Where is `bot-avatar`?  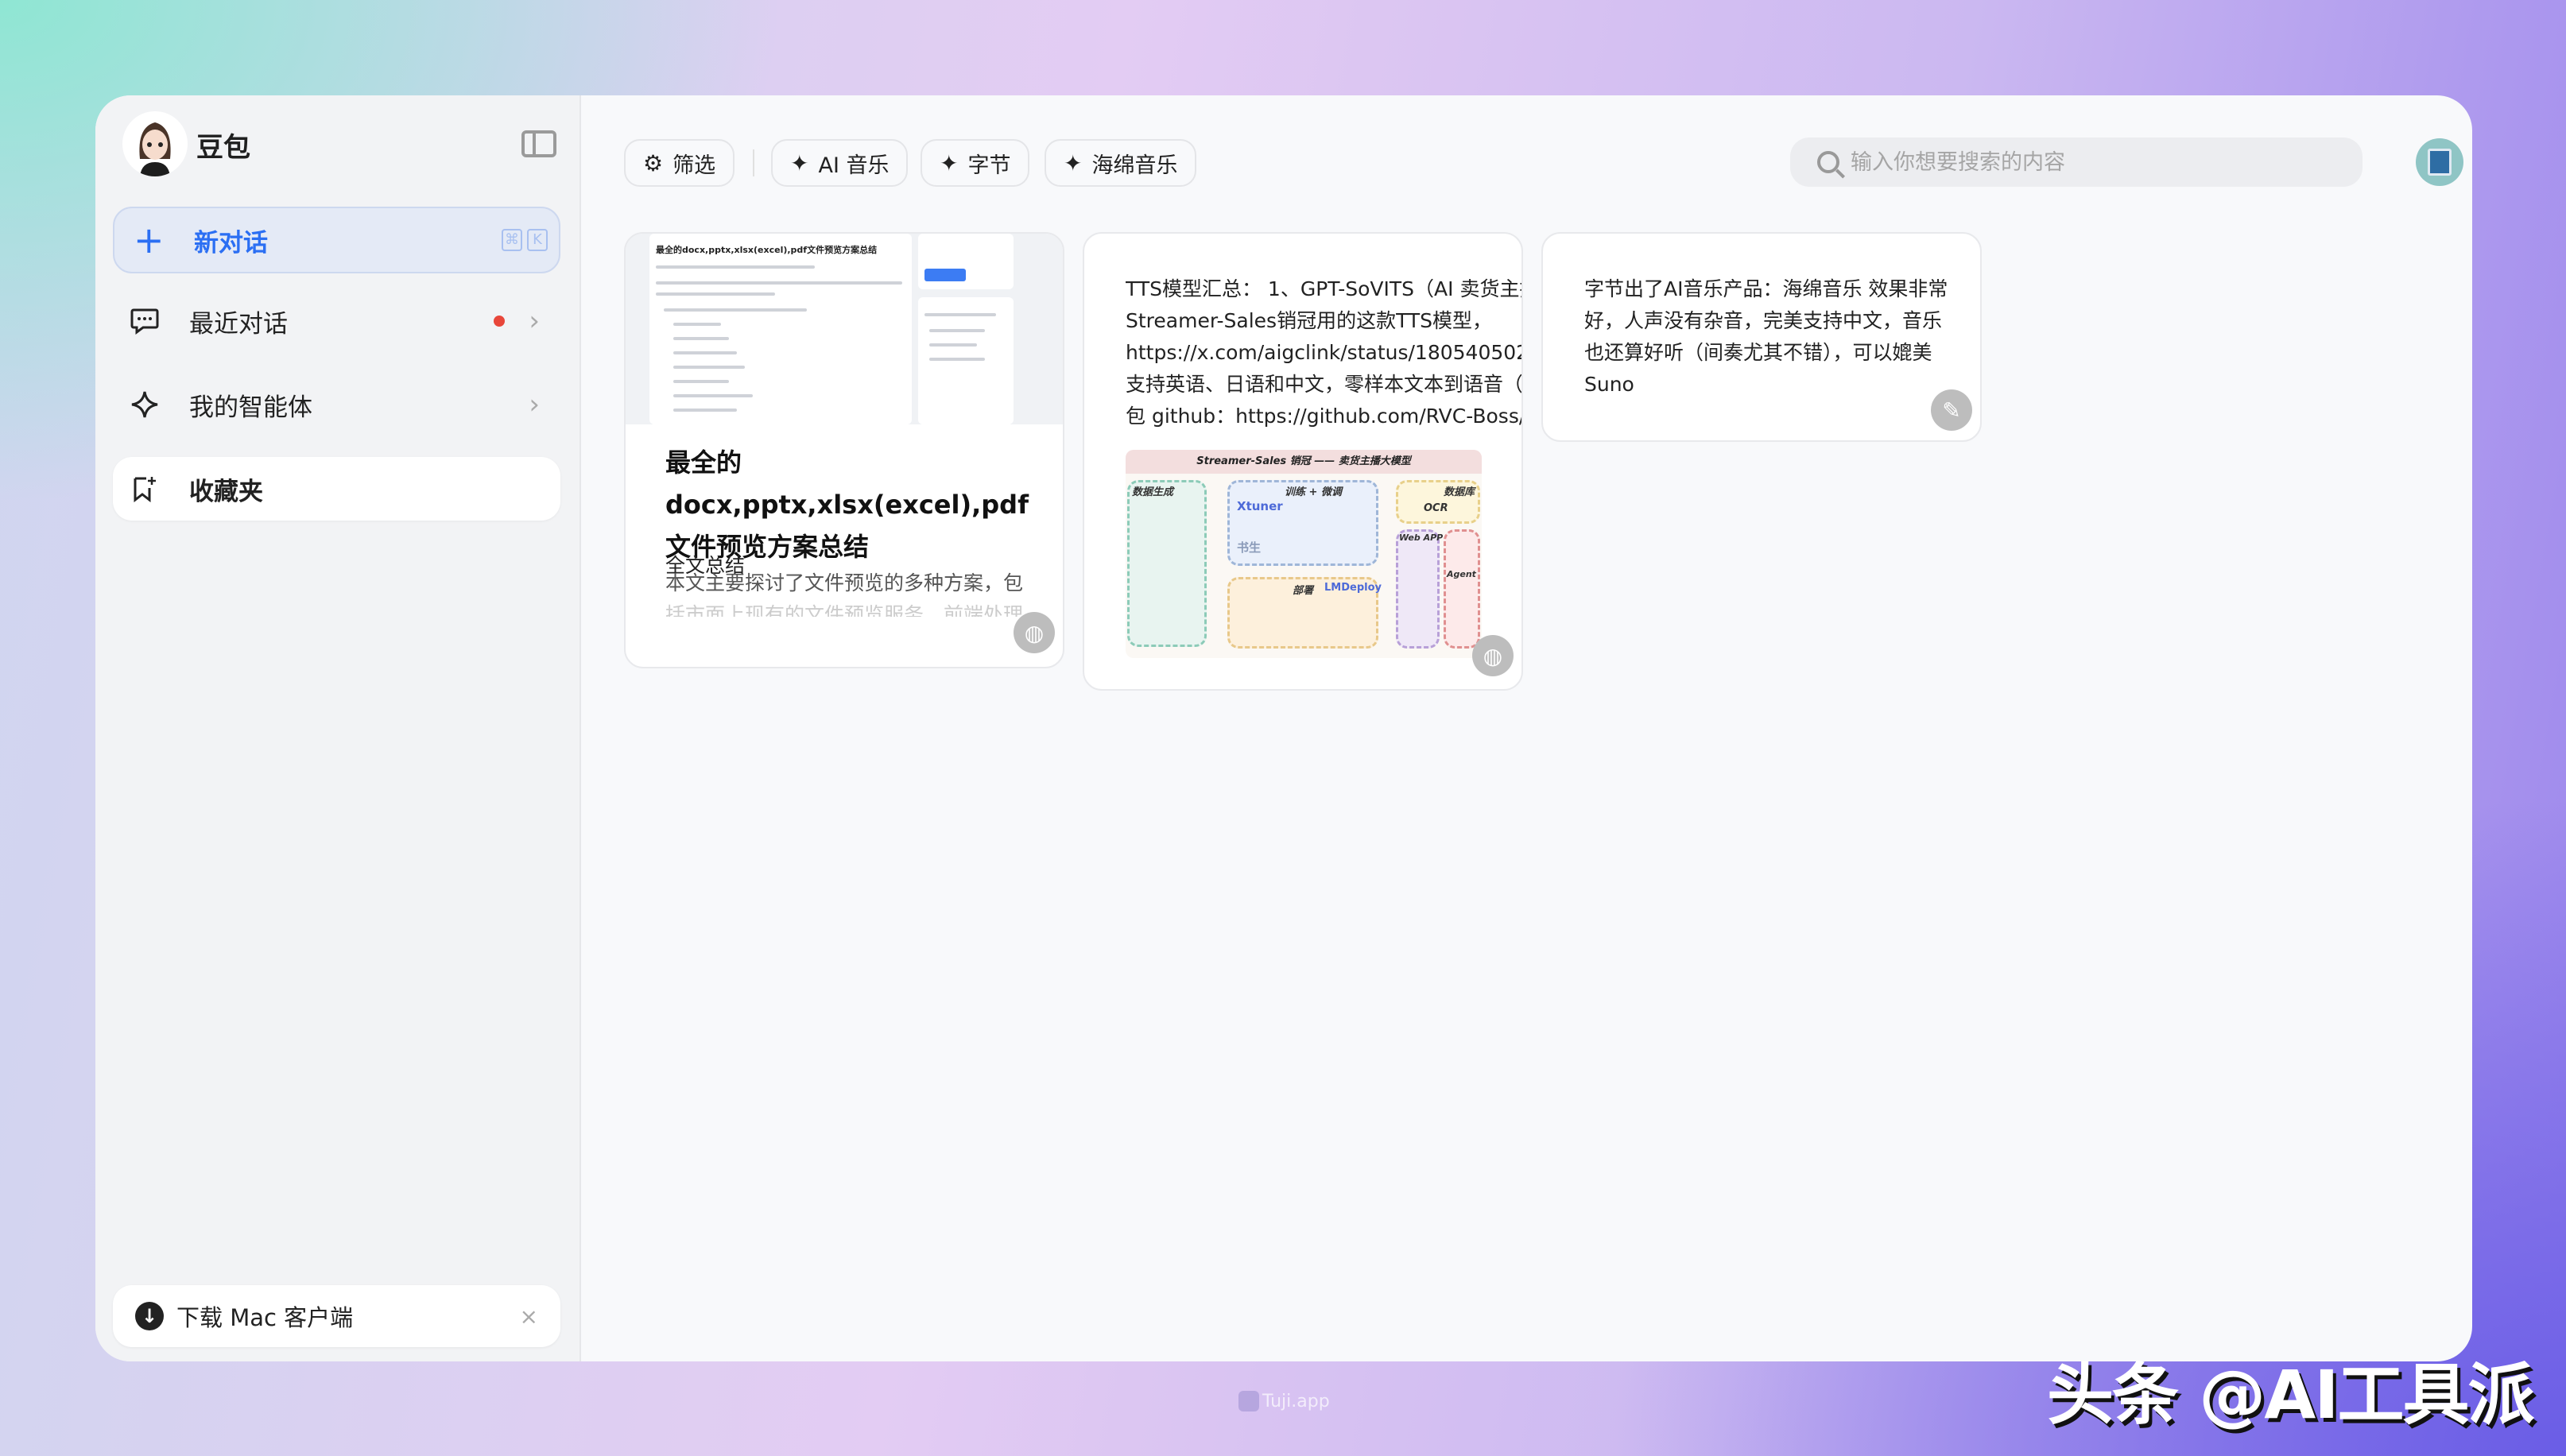
bot-avatar is located at coordinates (155, 143).